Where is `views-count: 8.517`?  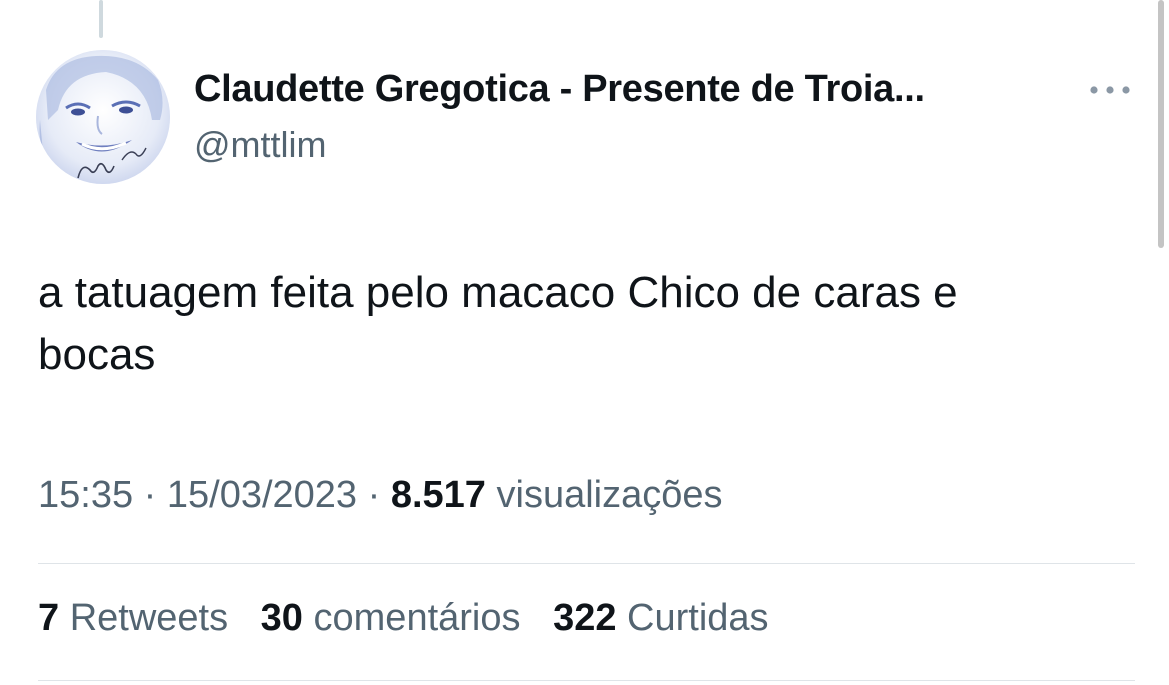
views-count: 8.517 is located at coordinates (438, 495).